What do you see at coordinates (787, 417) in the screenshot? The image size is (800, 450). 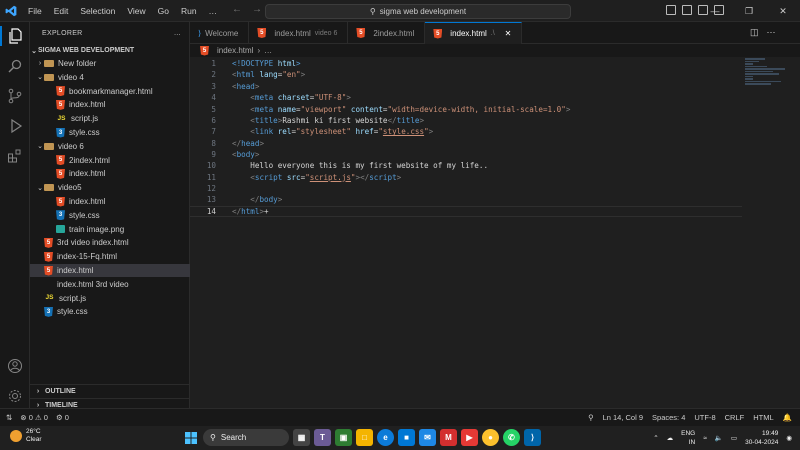 I see `notifications-bell-icon: 🔔` at bounding box center [787, 417].